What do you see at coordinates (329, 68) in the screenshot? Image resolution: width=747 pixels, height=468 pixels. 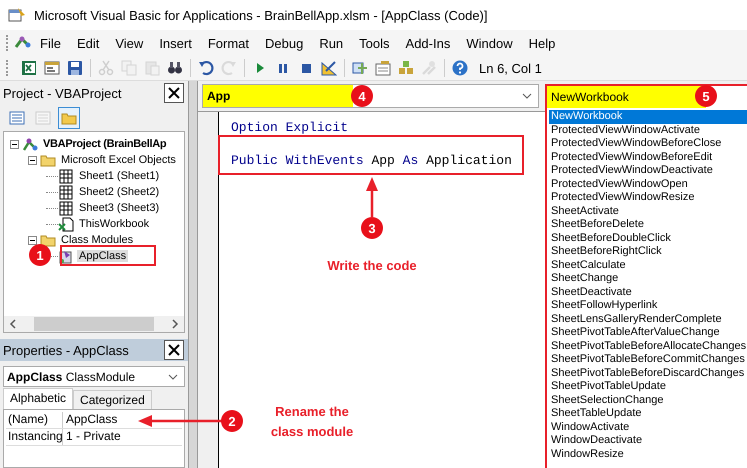 I see `design-icon` at bounding box center [329, 68].